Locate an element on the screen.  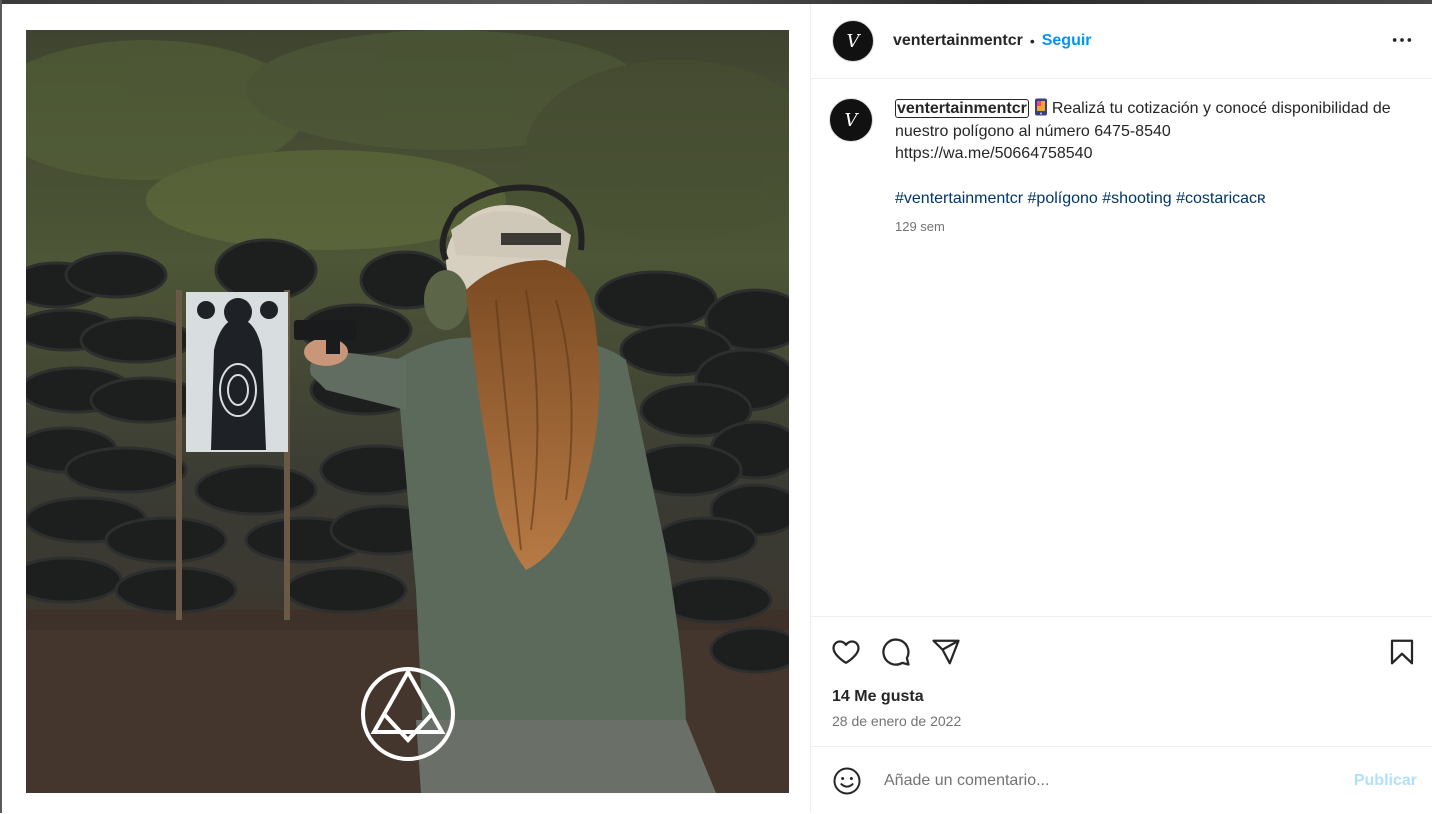
hashtag: #polígono is located at coordinates (1063, 198).